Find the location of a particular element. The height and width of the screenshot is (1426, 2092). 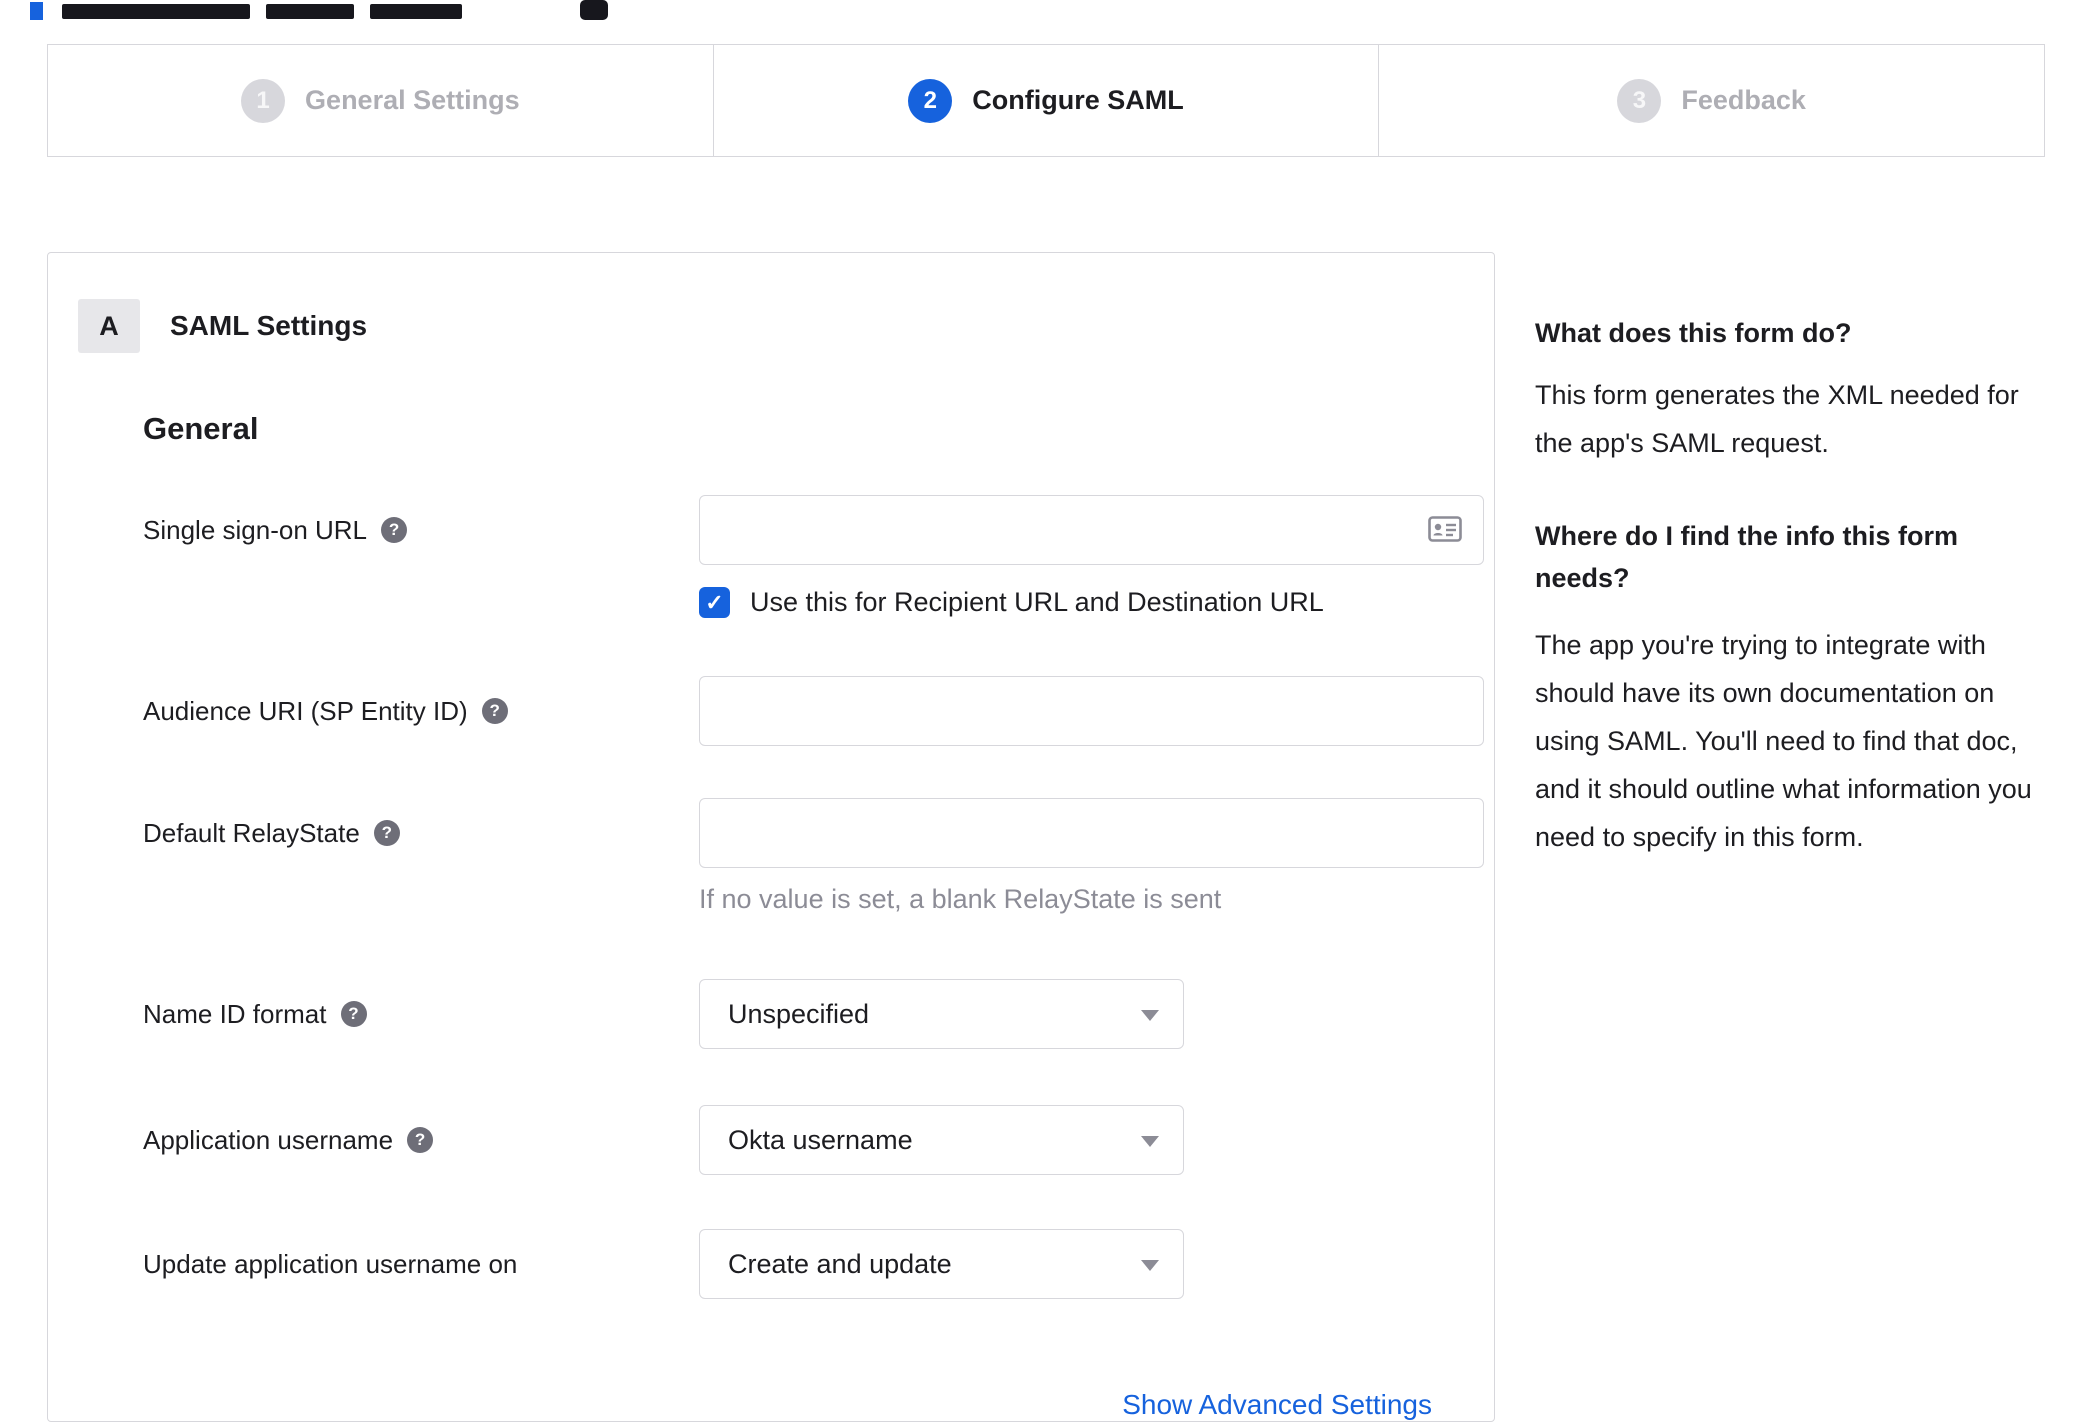

relaystate-input is located at coordinates (1091, 833).